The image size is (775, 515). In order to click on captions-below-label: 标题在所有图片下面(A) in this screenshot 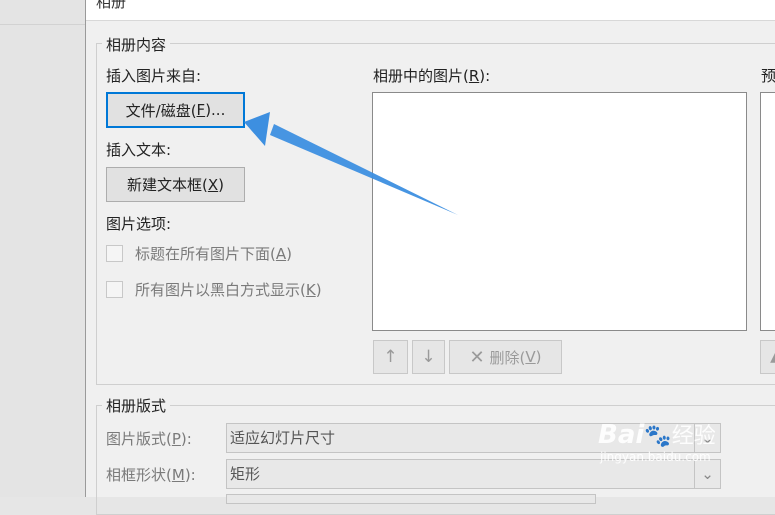, I will do `click(213, 254)`.